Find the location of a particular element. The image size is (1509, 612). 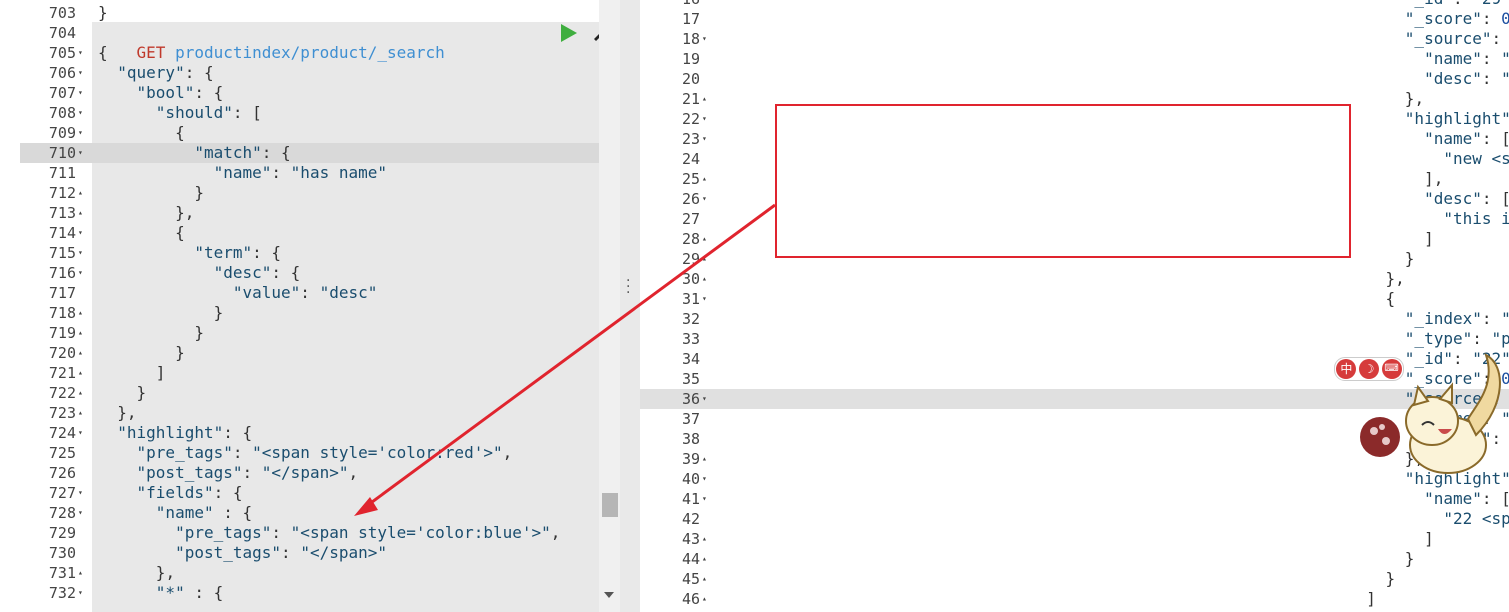

line-number: 716 is located at coordinates (62, 273).